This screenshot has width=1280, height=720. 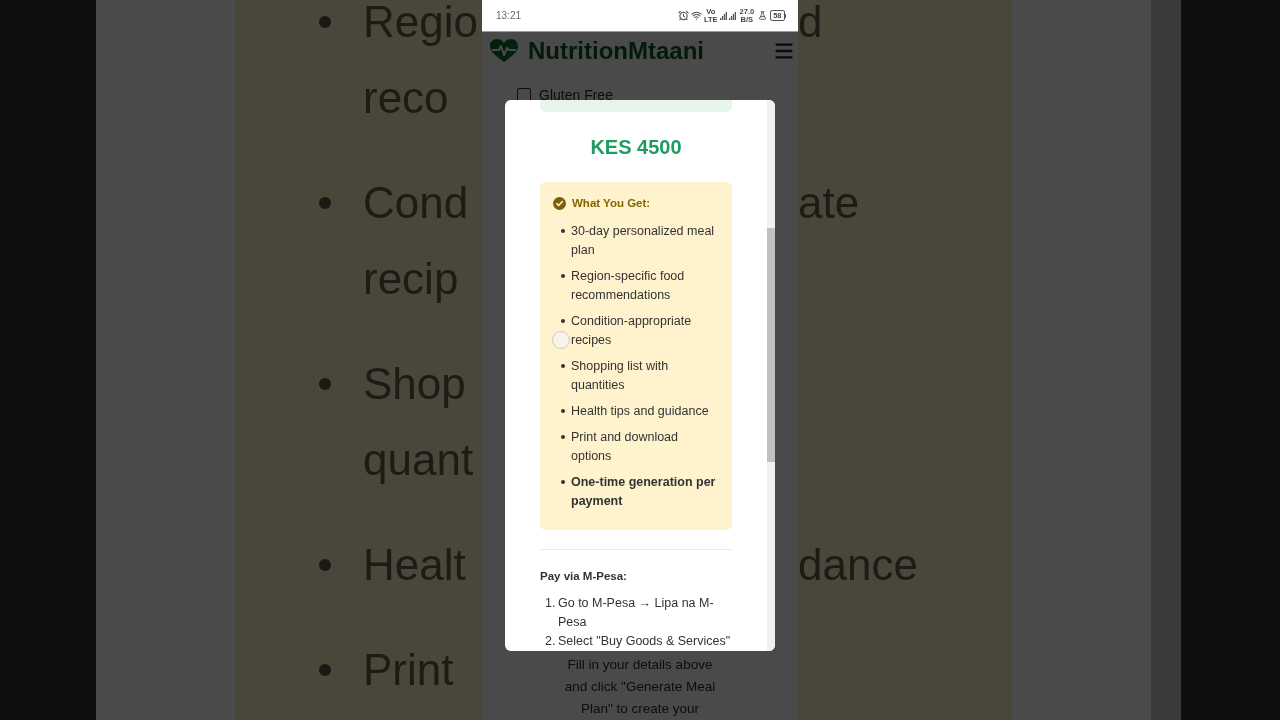 I want to click on check-circle-icon, so click(x=559, y=203).